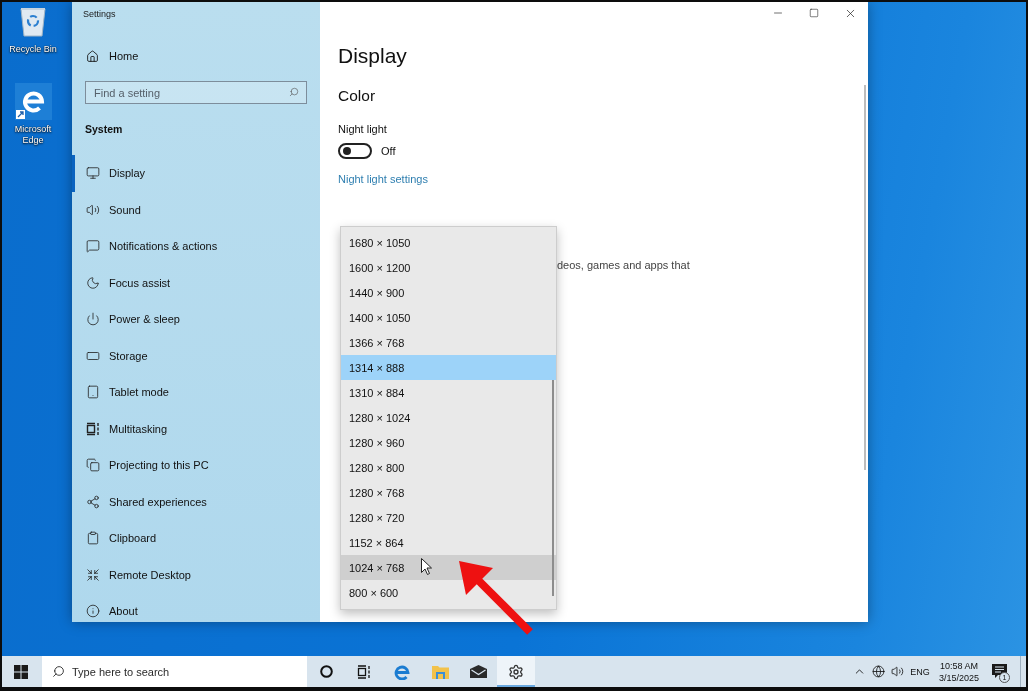  What do you see at coordinates (196, 465) in the screenshot?
I see `sidebar-item: Projecting to this PC` at bounding box center [196, 465].